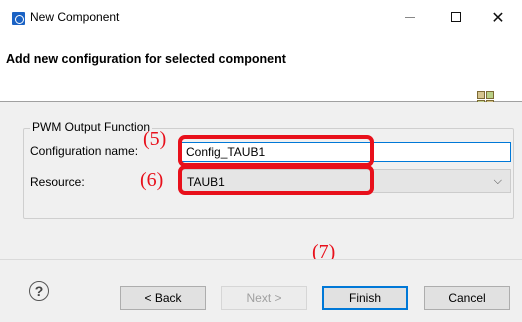 The width and height of the screenshot is (522, 322). What do you see at coordinates (346, 181) in the screenshot?
I see `resource-select: TAUB1 ⌵` at bounding box center [346, 181].